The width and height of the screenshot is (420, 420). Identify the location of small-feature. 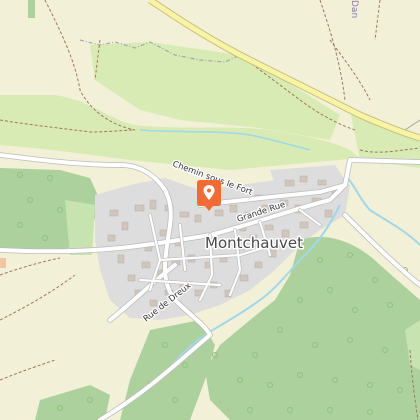
(3, 263).